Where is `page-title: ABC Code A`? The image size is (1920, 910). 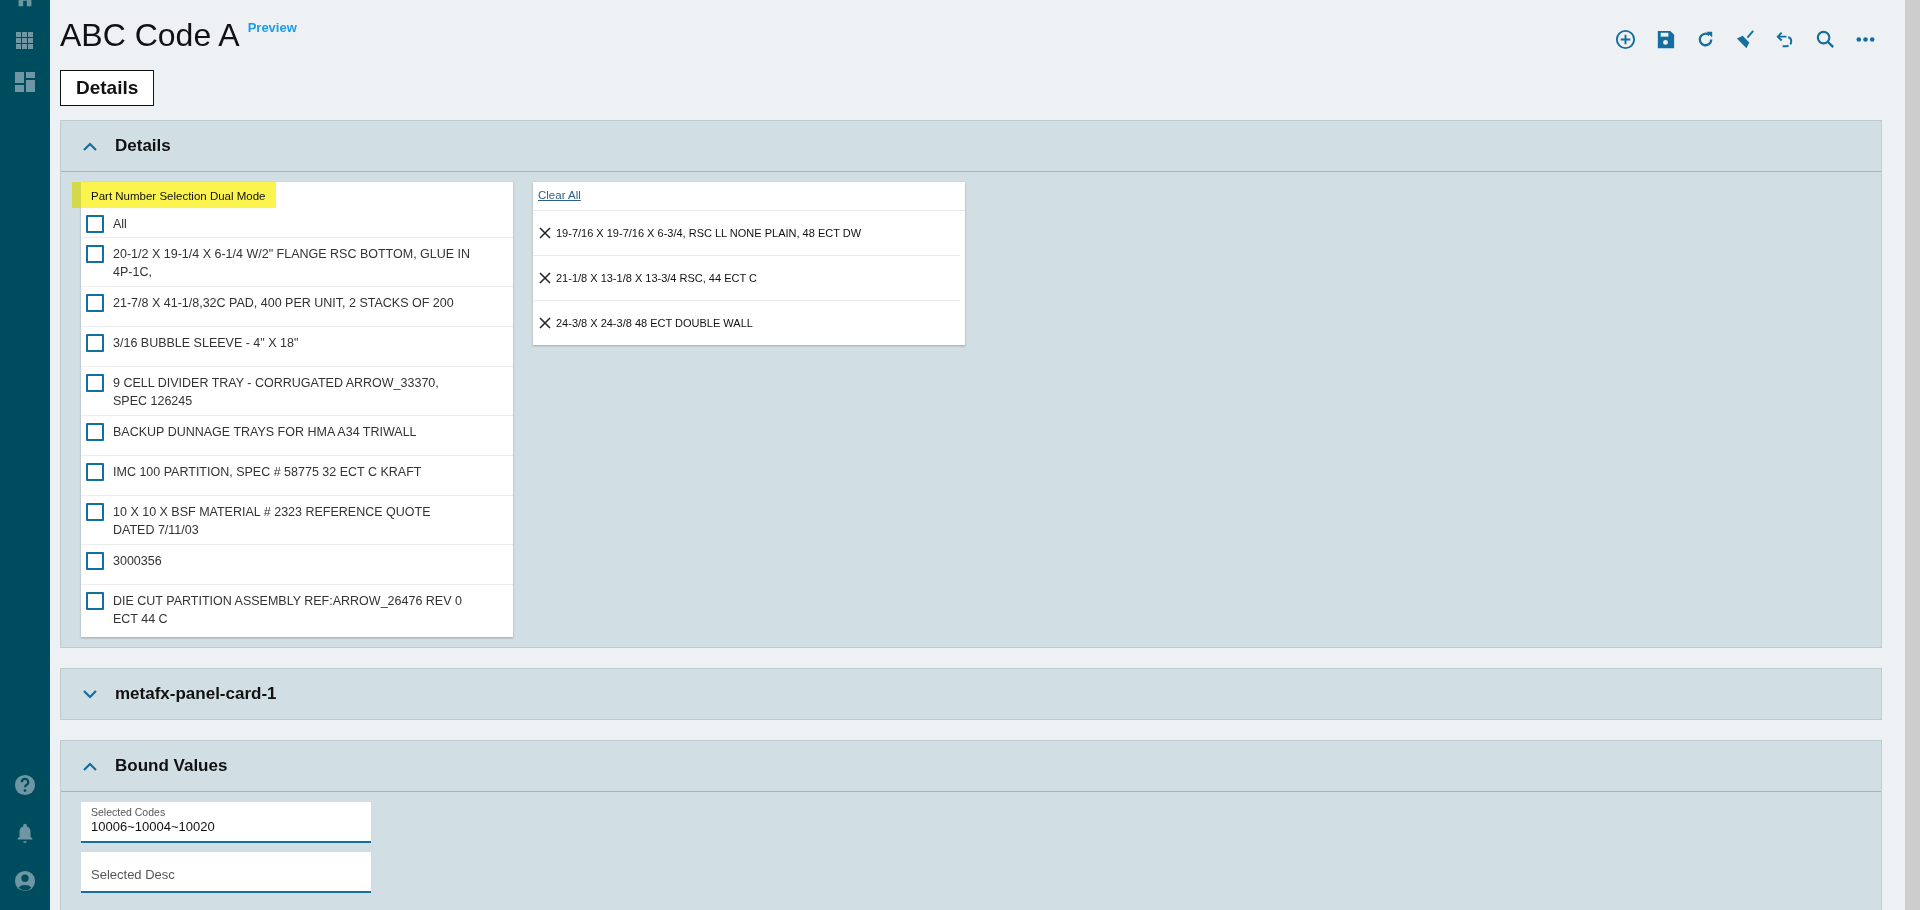
page-title: ABC Code A is located at coordinates (150, 35).